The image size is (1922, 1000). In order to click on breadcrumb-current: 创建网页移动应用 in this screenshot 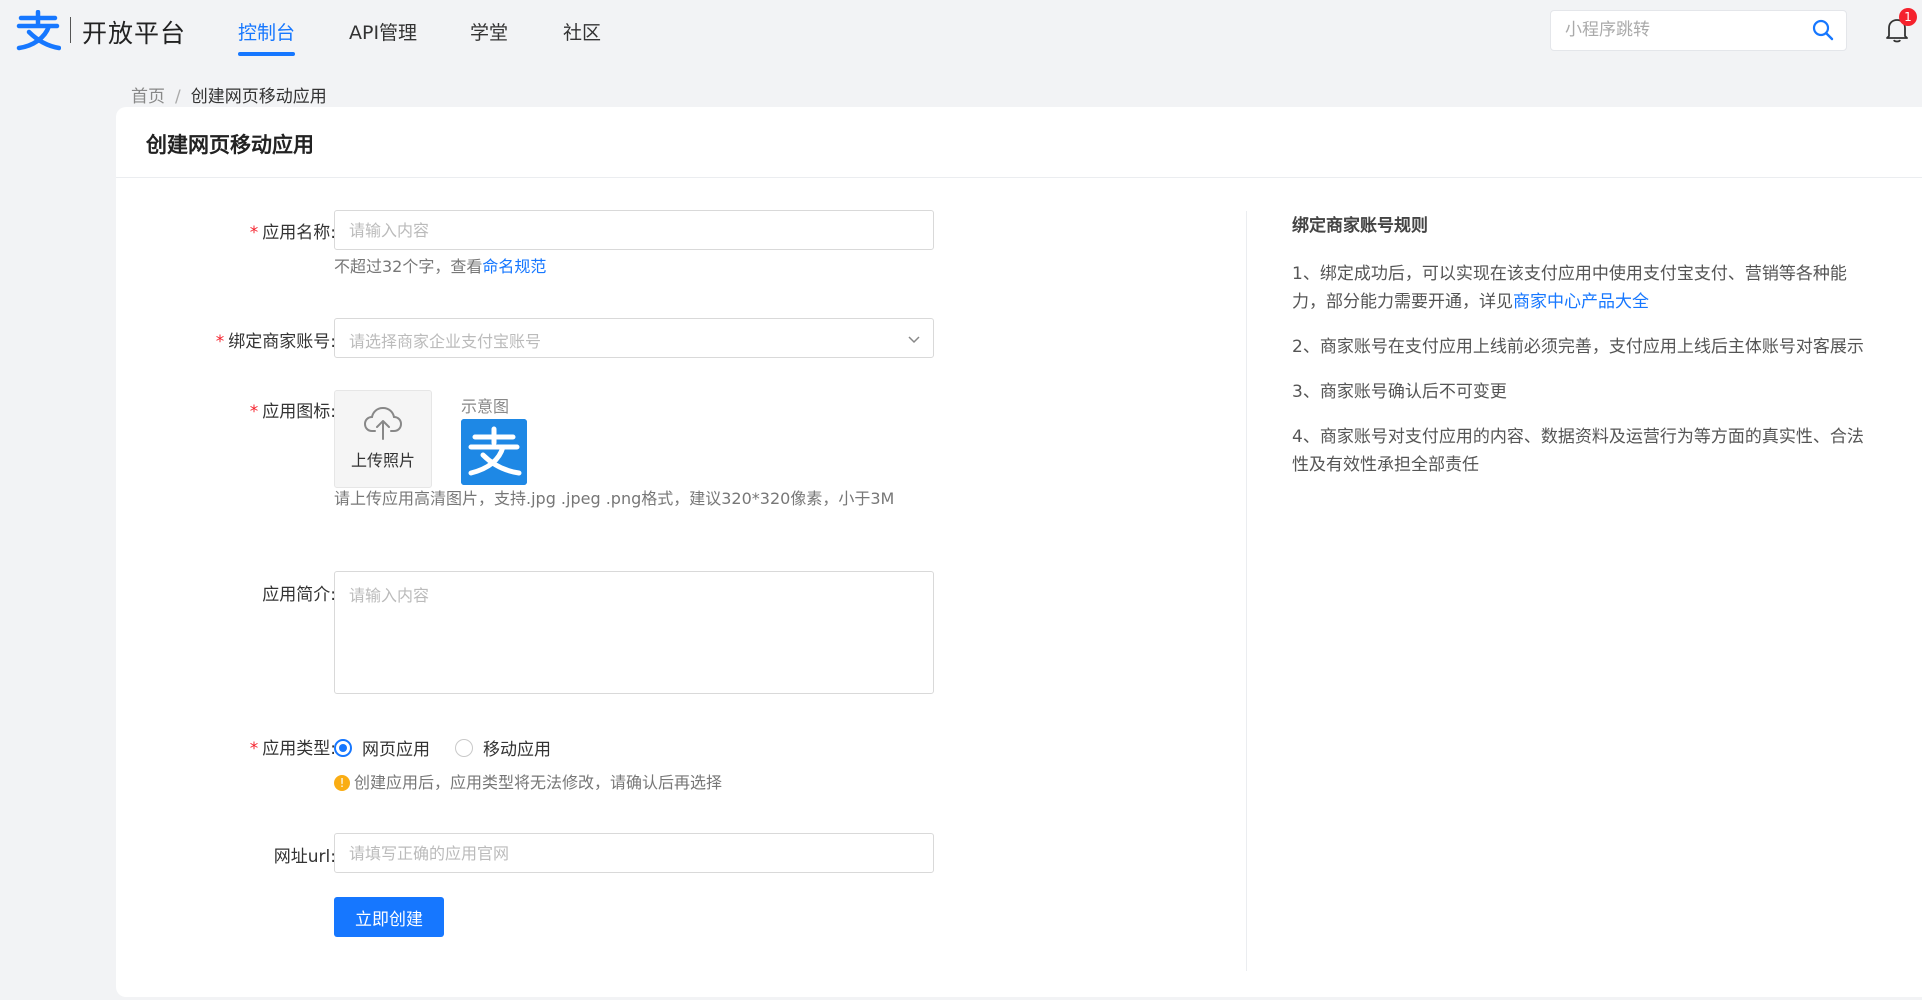, I will do `click(258, 97)`.